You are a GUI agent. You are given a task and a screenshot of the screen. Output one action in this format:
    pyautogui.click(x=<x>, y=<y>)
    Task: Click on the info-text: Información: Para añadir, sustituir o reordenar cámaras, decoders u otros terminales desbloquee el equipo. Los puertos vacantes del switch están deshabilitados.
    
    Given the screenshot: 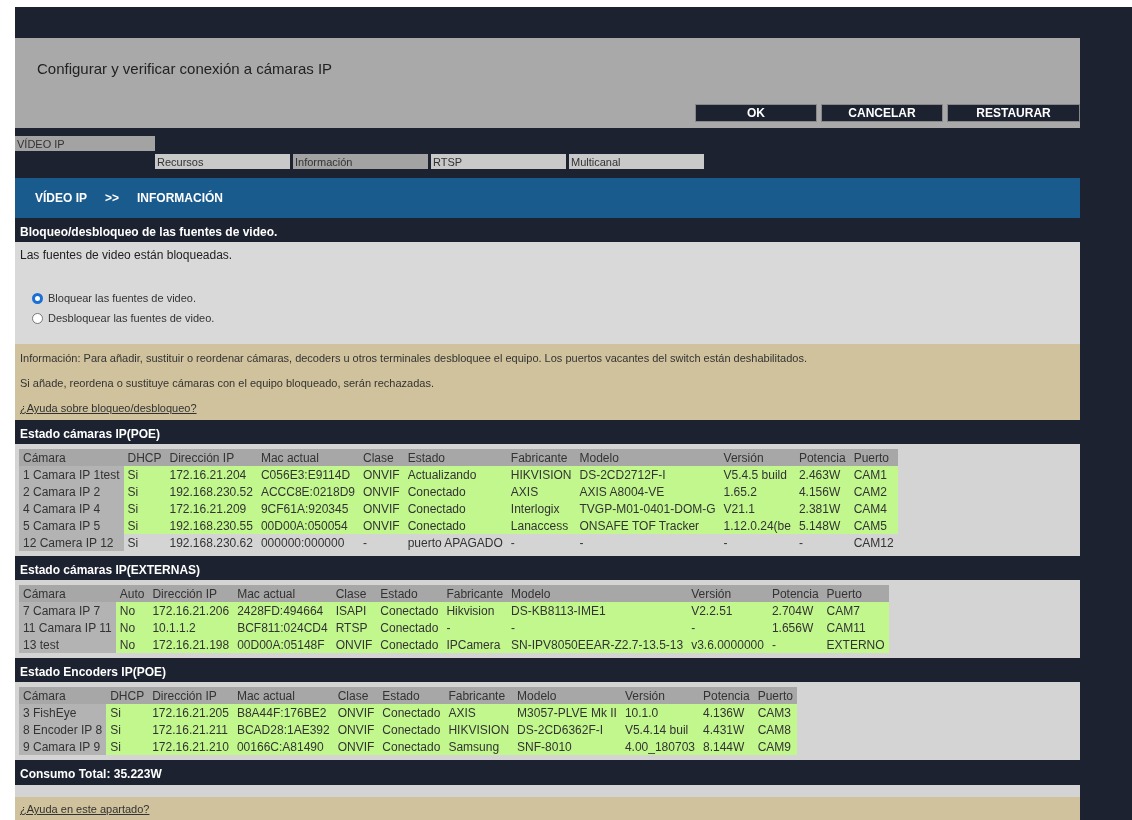 What is the action you would take?
    pyautogui.click(x=414, y=358)
    